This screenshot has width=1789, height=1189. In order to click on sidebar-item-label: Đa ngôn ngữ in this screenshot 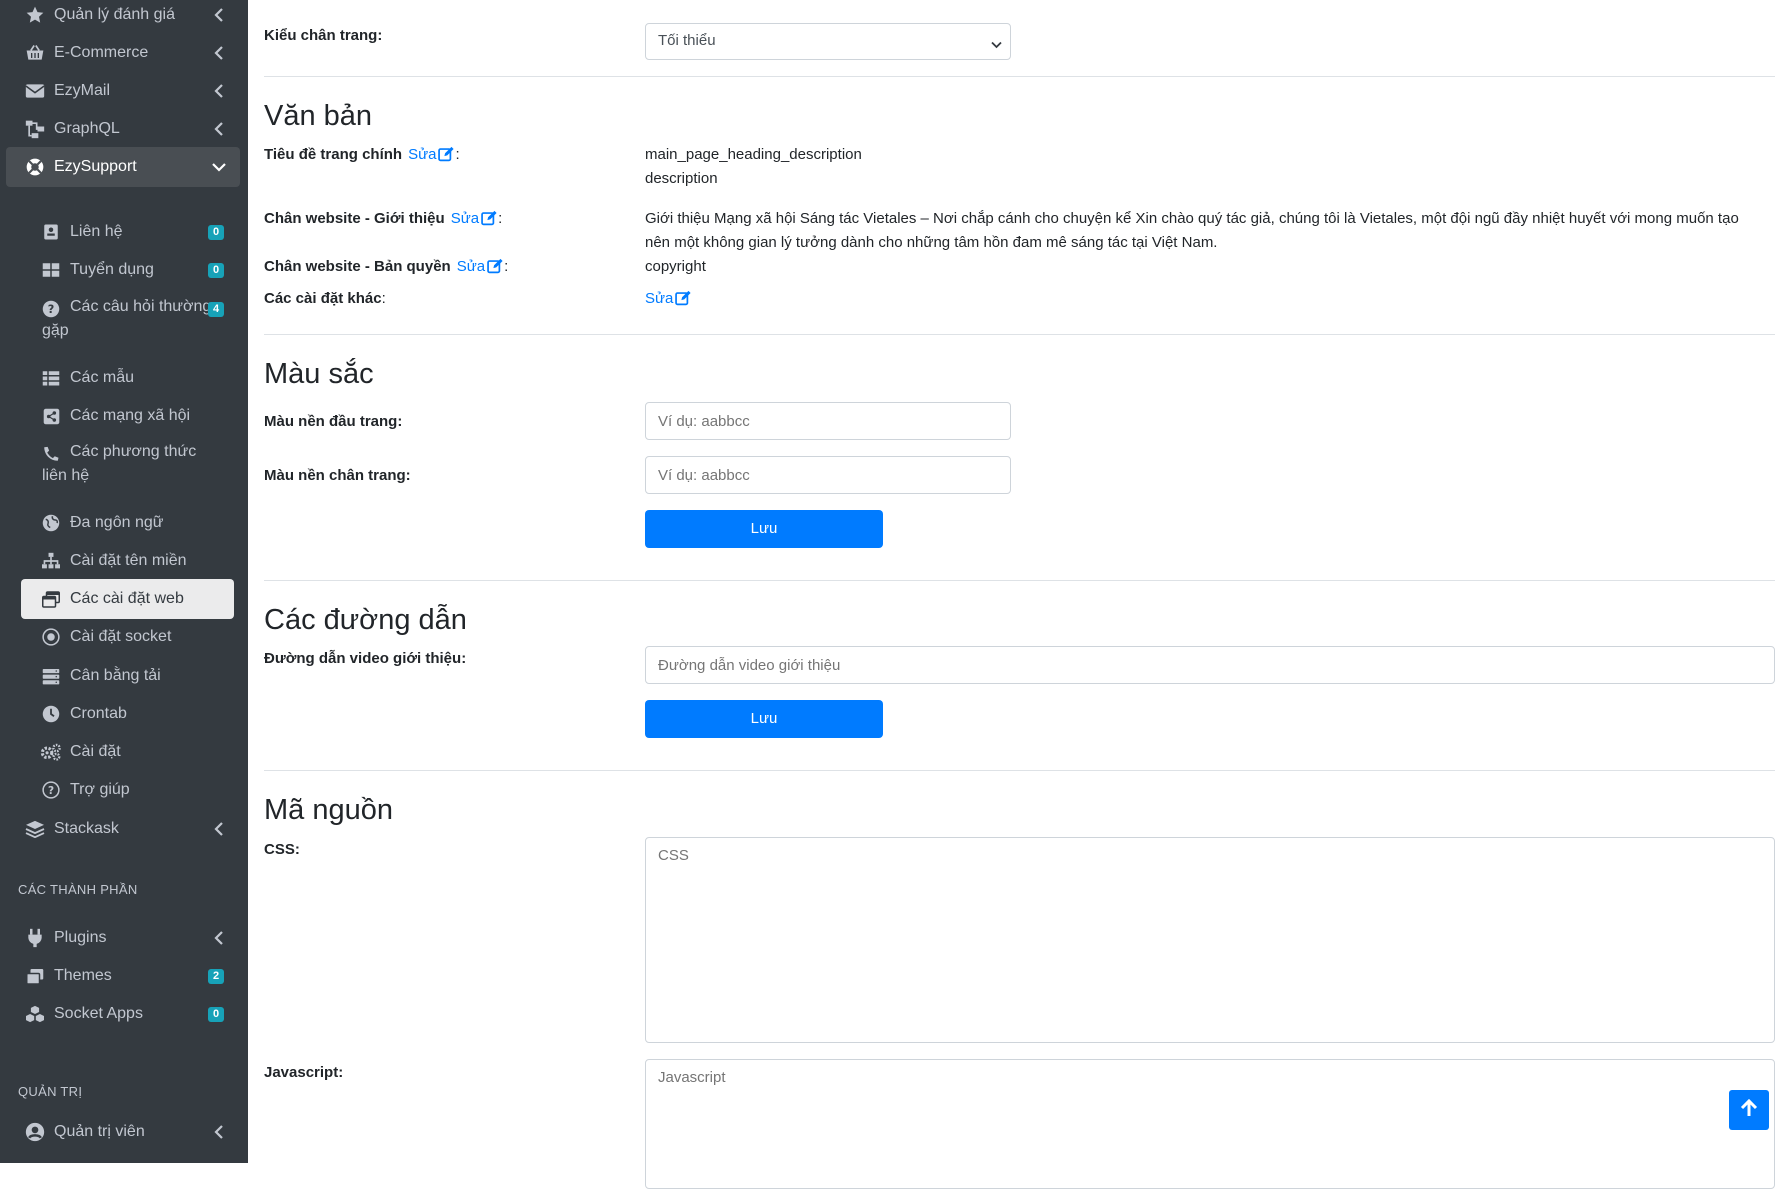, I will do `click(117, 522)`.